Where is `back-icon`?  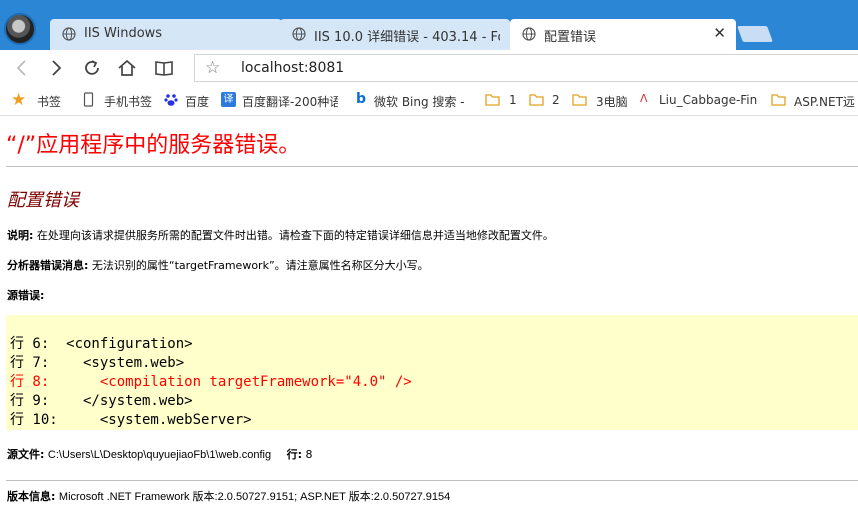 back-icon is located at coordinates (22, 68).